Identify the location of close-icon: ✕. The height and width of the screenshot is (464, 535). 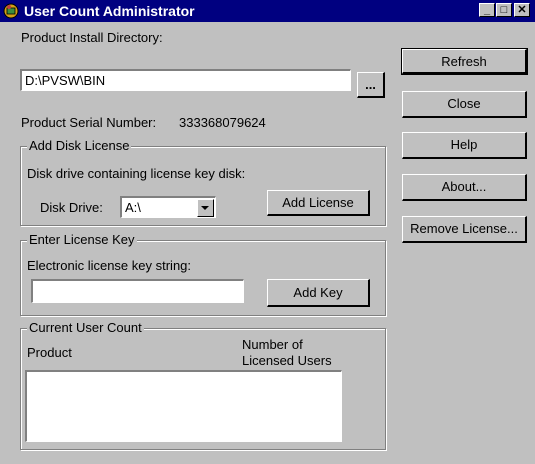
(522, 10).